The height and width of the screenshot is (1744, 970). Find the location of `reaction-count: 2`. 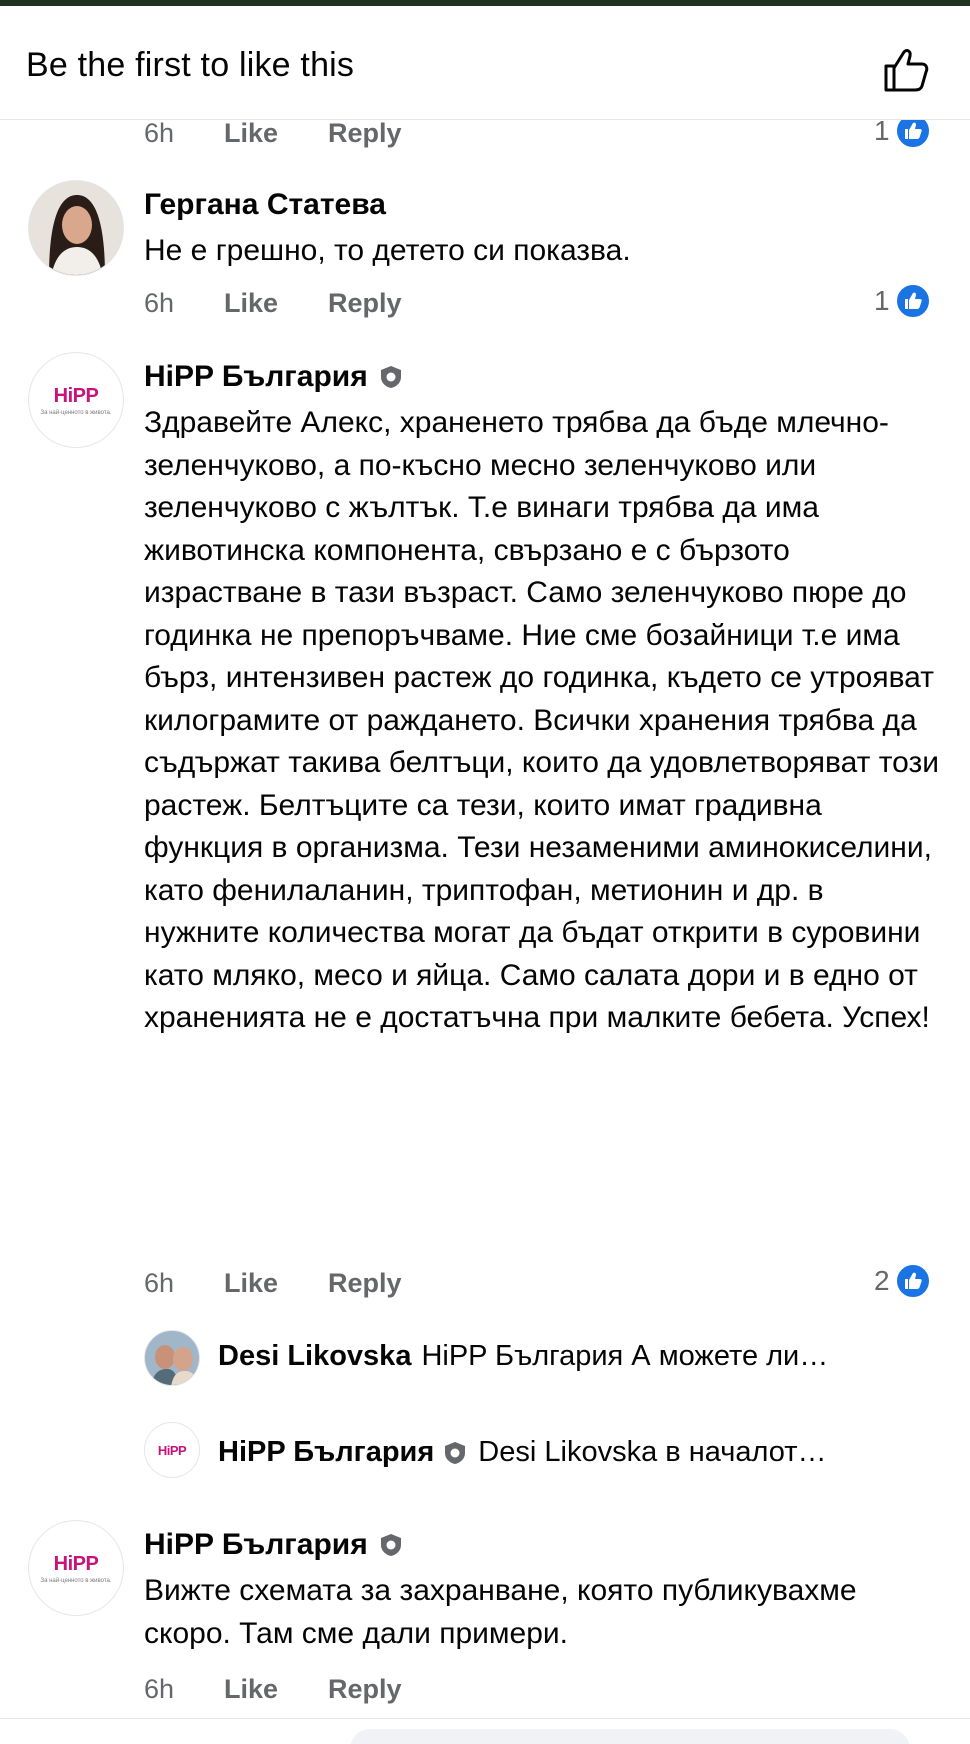

reaction-count: 2 is located at coordinates (903, 1281).